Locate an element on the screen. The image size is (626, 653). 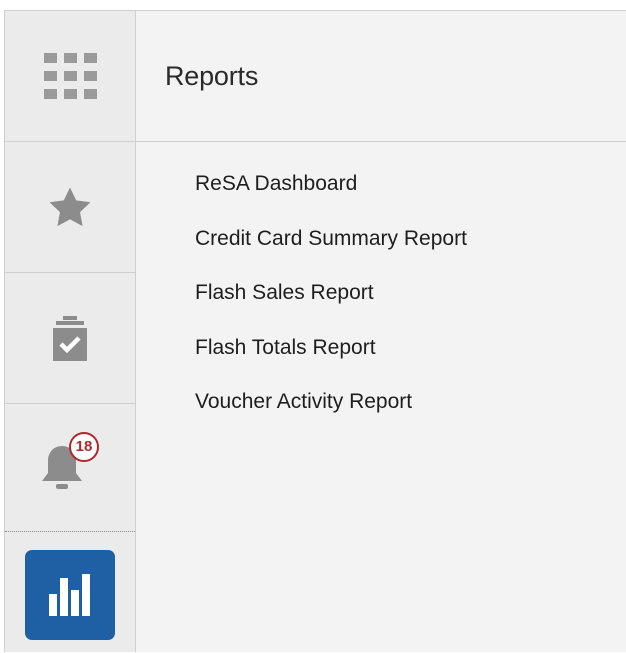
rail-item-tasks is located at coordinates (70, 338).